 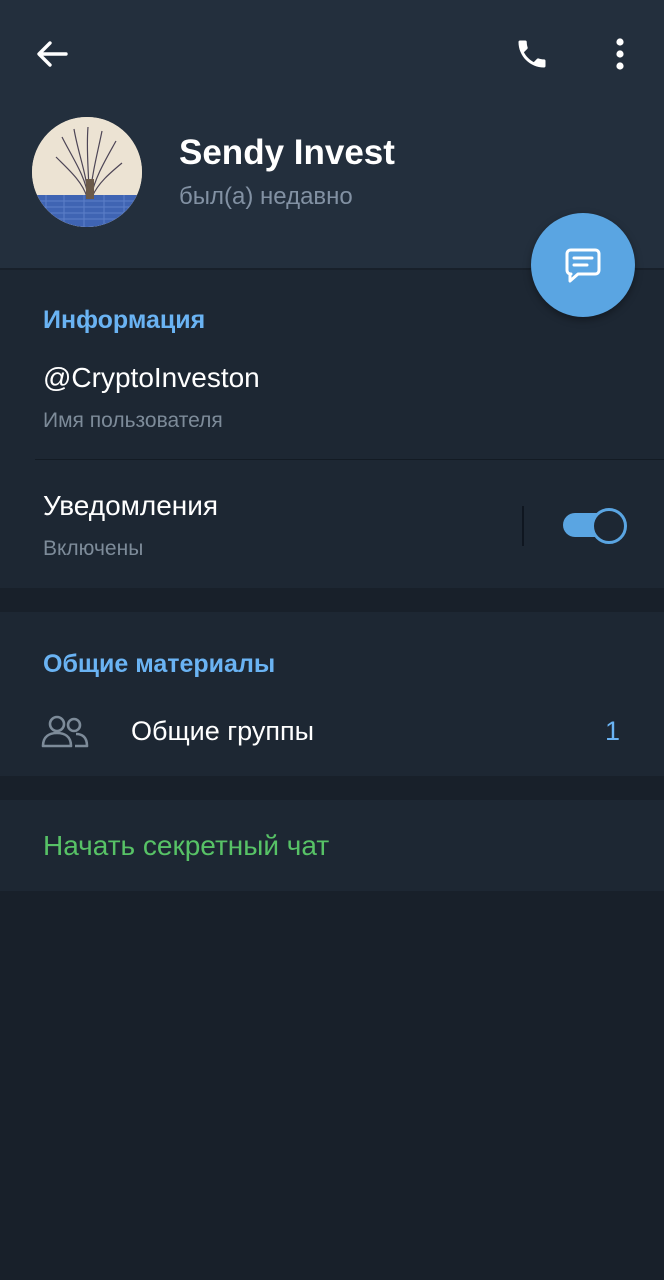 I want to click on call-button, so click(x=532, y=54).